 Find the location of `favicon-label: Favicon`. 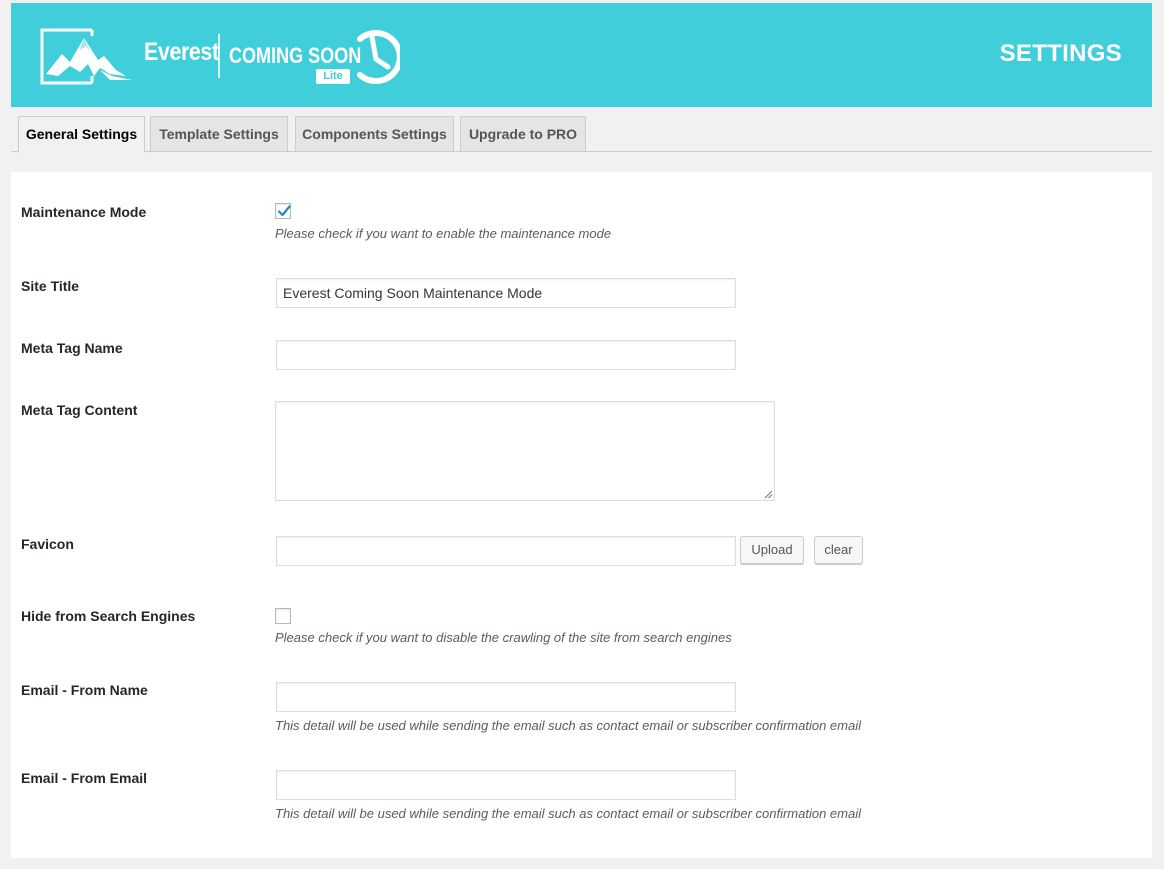

favicon-label: Favicon is located at coordinates (47, 544).